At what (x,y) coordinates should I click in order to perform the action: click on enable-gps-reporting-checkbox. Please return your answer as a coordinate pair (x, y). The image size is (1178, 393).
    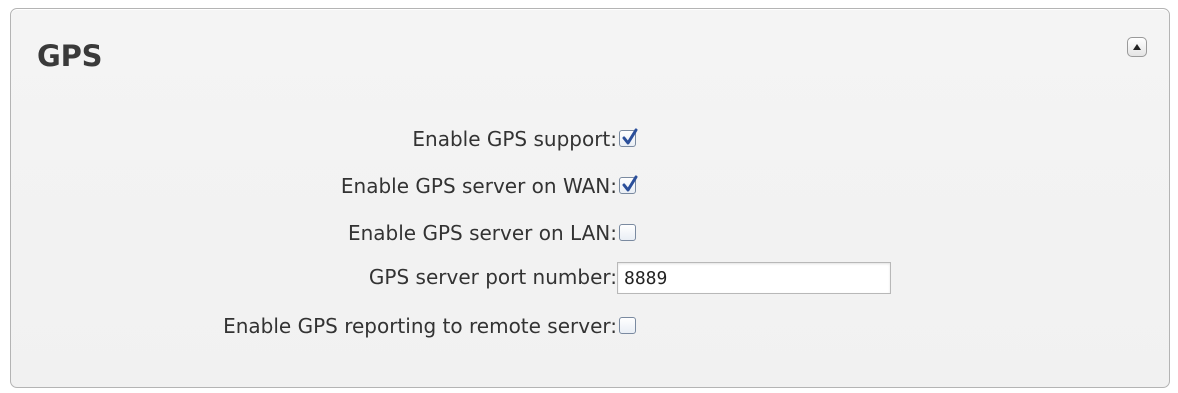
    Looking at the image, I should click on (627, 325).